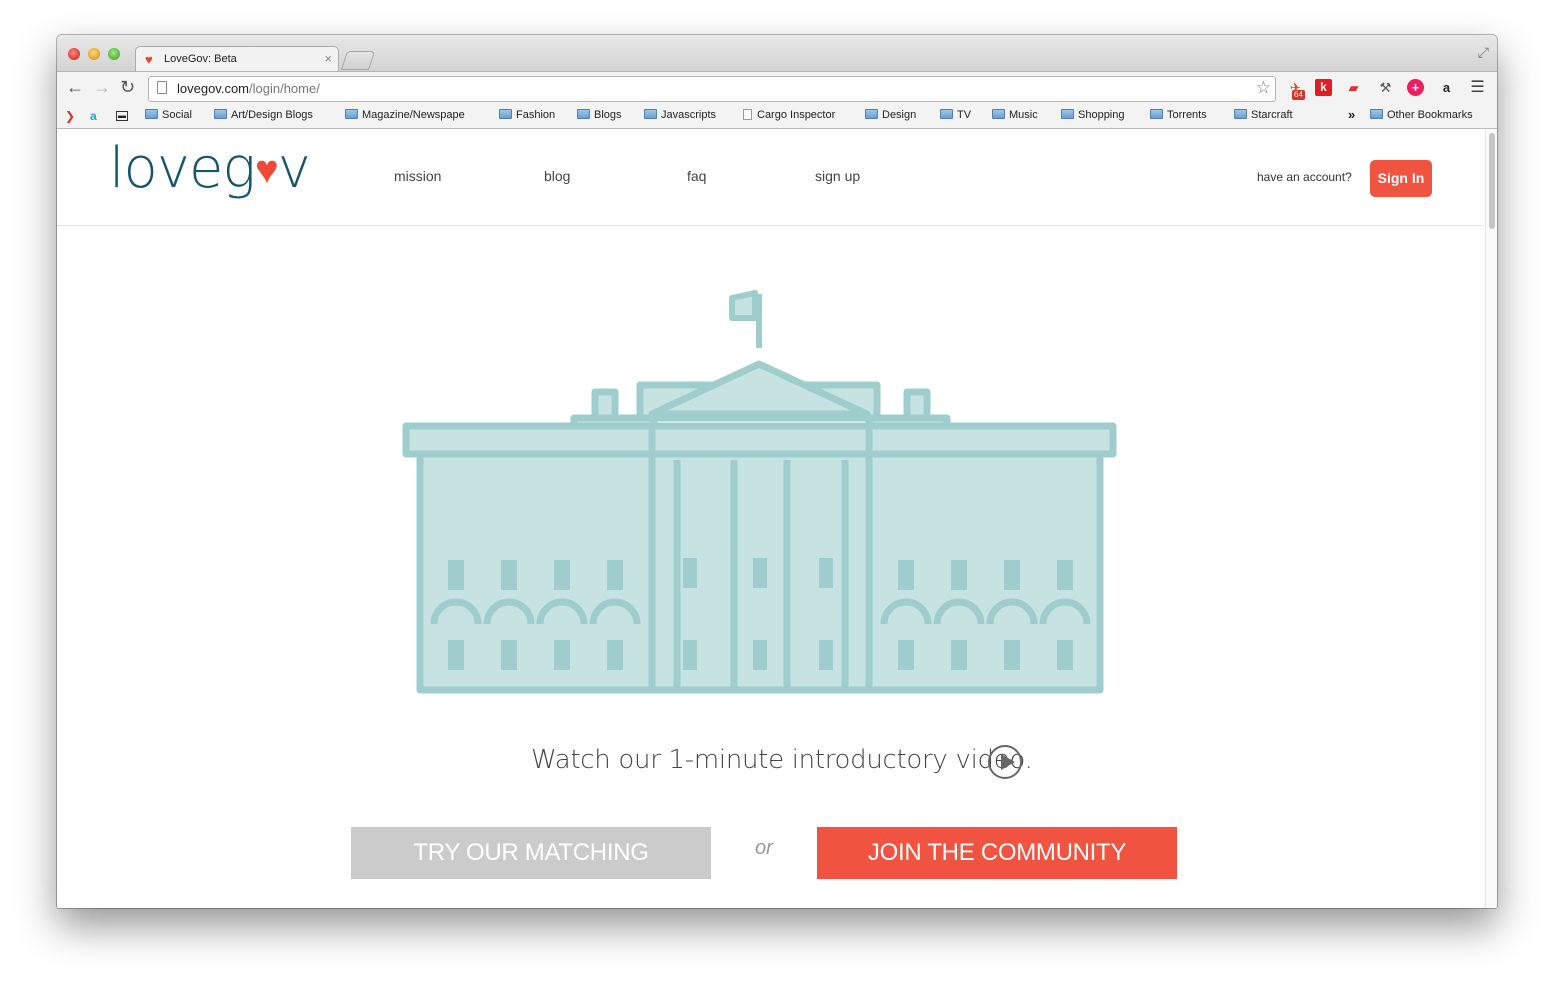 The height and width of the screenshot is (988, 1554). I want to click on or-separator: or, so click(764, 848).